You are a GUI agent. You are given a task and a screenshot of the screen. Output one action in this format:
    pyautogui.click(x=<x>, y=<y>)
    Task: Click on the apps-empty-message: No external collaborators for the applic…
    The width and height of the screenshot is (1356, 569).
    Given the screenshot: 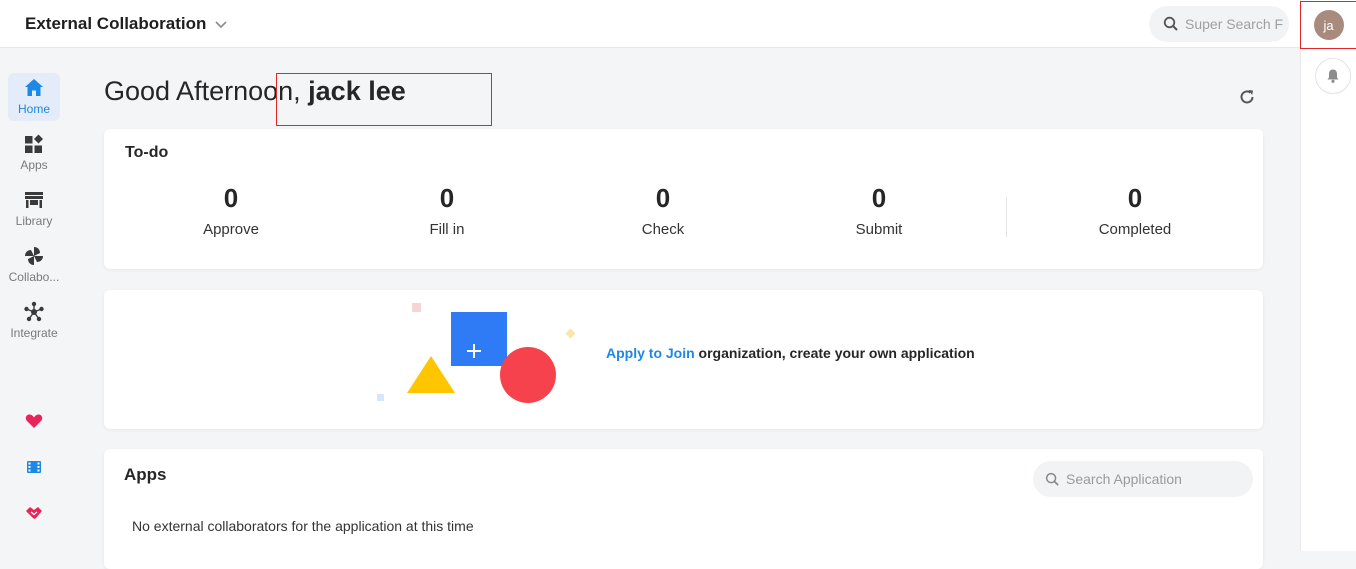 What is the action you would take?
    pyautogui.click(x=303, y=526)
    